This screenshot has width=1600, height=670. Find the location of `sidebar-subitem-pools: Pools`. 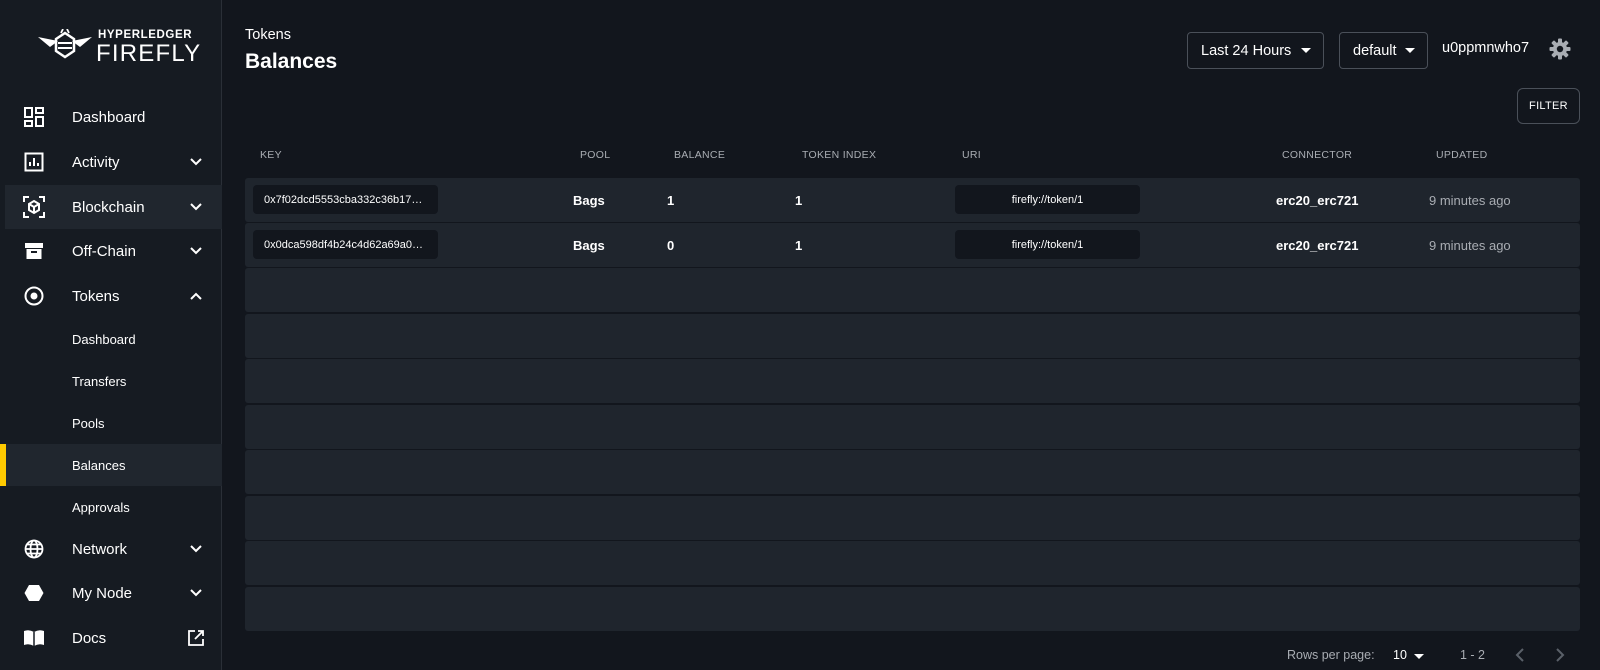

sidebar-subitem-pools: Pools is located at coordinates (111, 423).